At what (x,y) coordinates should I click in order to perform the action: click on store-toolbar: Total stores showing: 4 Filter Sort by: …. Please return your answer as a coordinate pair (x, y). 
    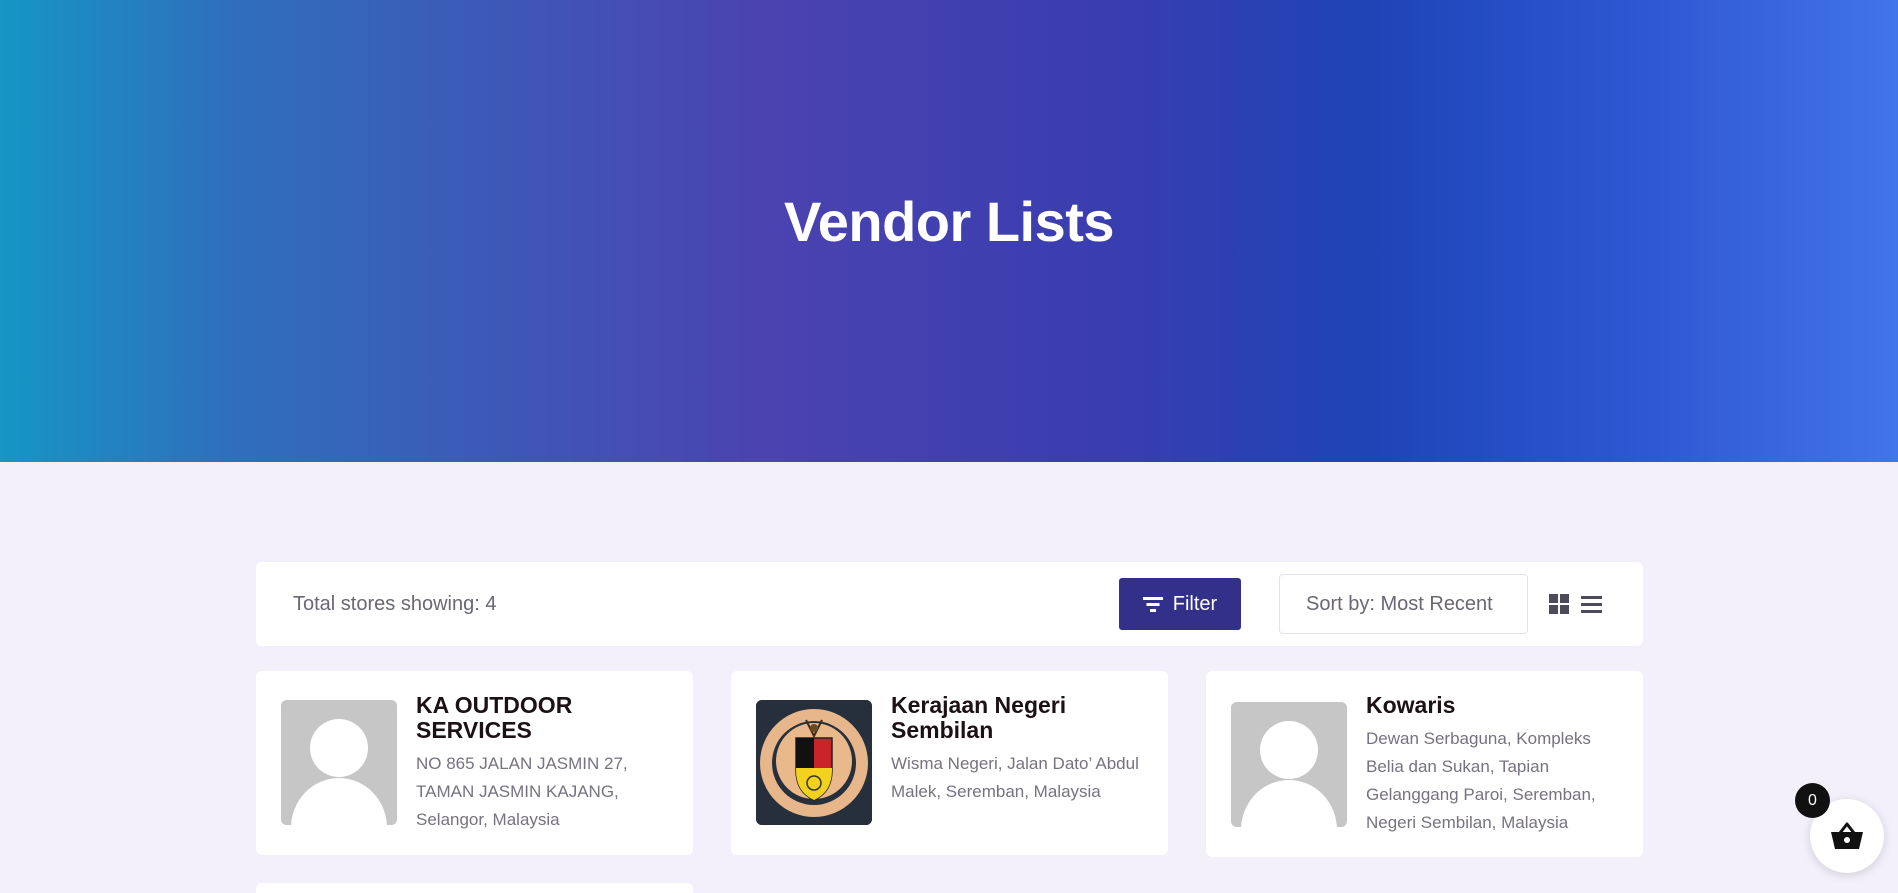
    Looking at the image, I should click on (949, 604).